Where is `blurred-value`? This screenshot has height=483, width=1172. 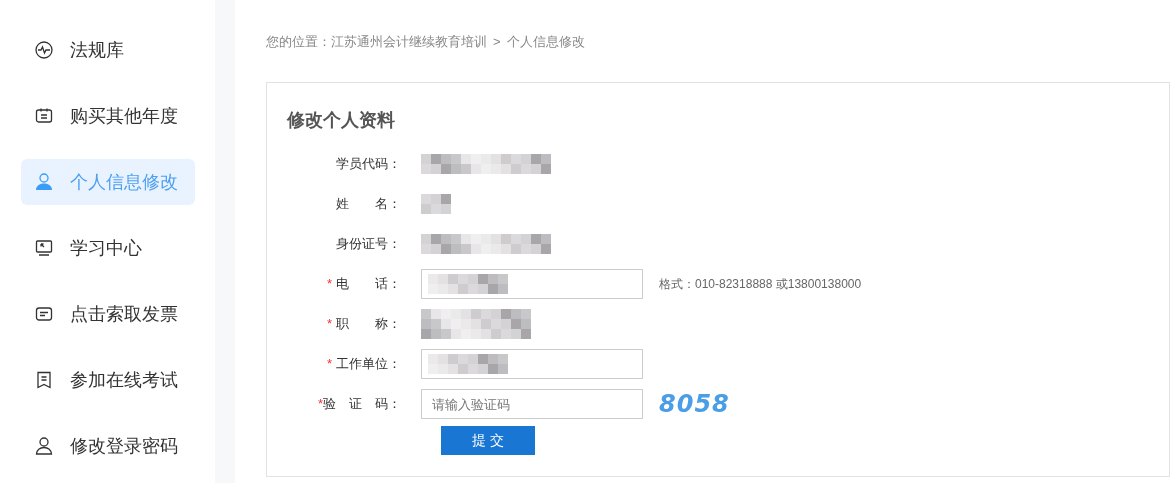
blurred-value is located at coordinates (436, 204).